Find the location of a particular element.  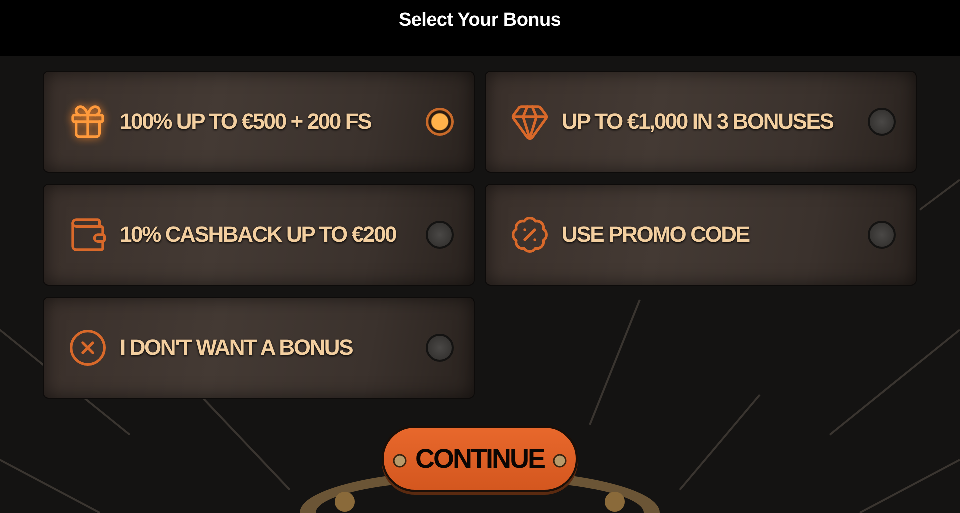

bonus-label: 100% UP TO €500 + 200 FS is located at coordinates (246, 122).